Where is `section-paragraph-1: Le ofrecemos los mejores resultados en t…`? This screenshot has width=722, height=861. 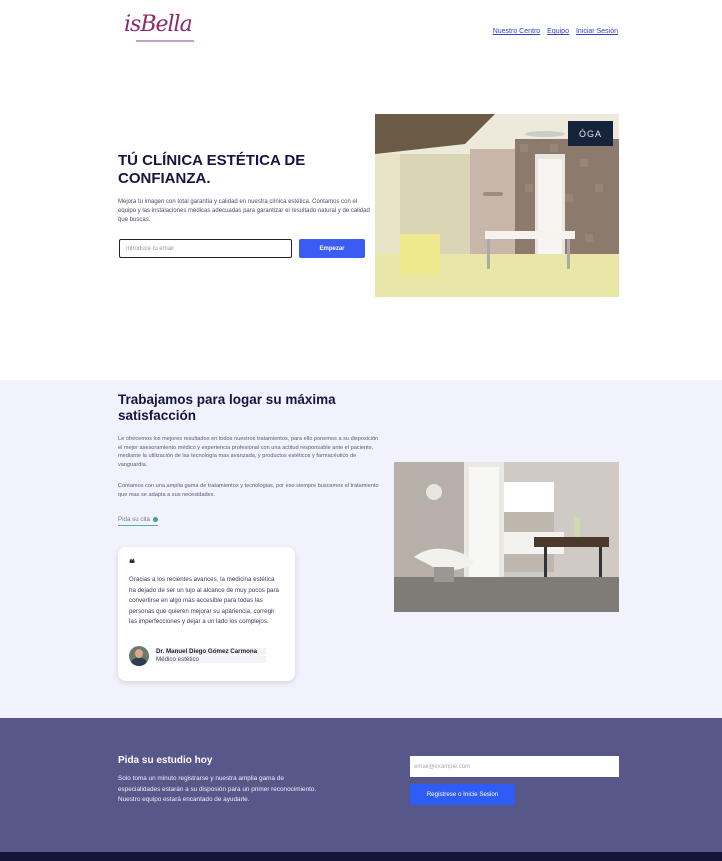 section-paragraph-1: Le ofrecemos los mejores resultados en t… is located at coordinates (248, 452).